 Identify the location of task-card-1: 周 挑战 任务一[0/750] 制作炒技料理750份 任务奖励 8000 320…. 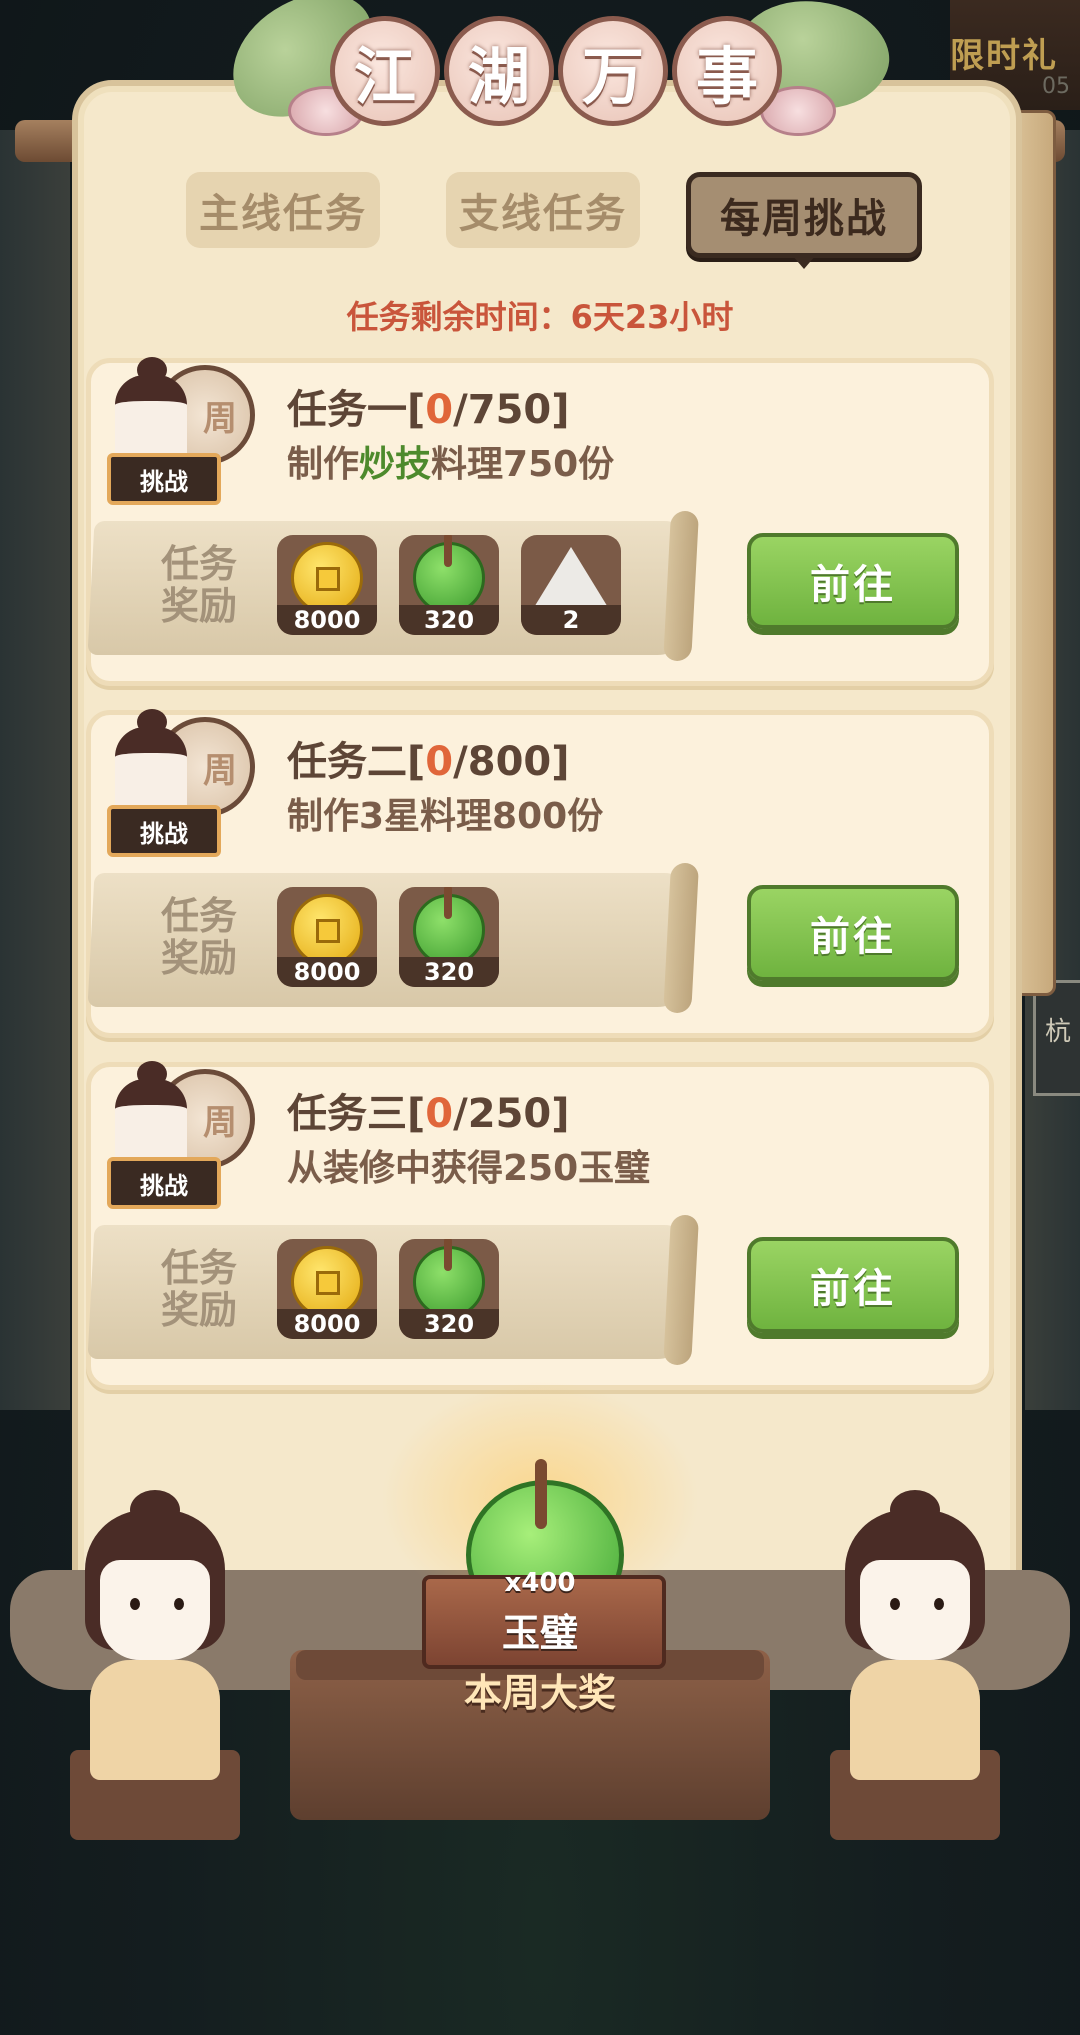
(540, 520).